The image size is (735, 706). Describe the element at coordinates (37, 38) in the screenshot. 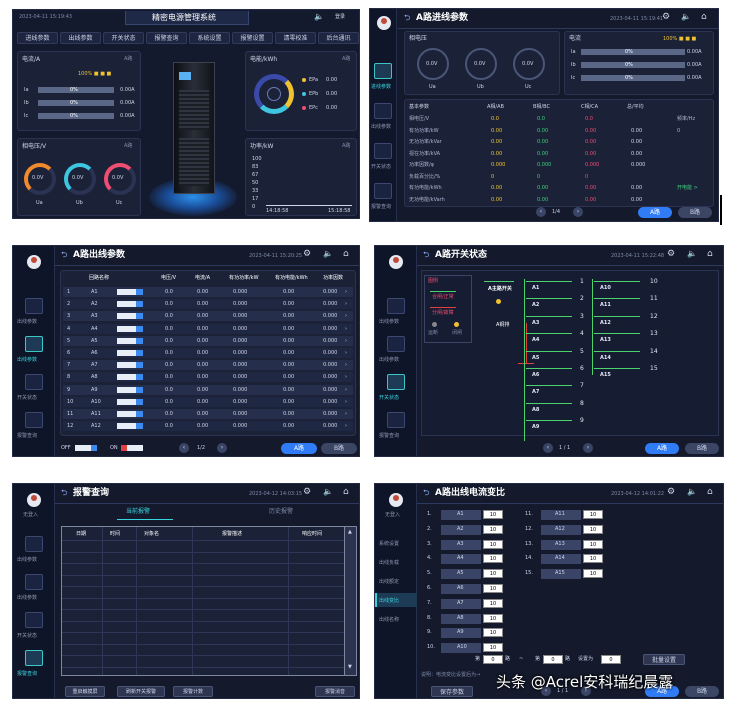

I see `top-tab: 进线参数` at that location.